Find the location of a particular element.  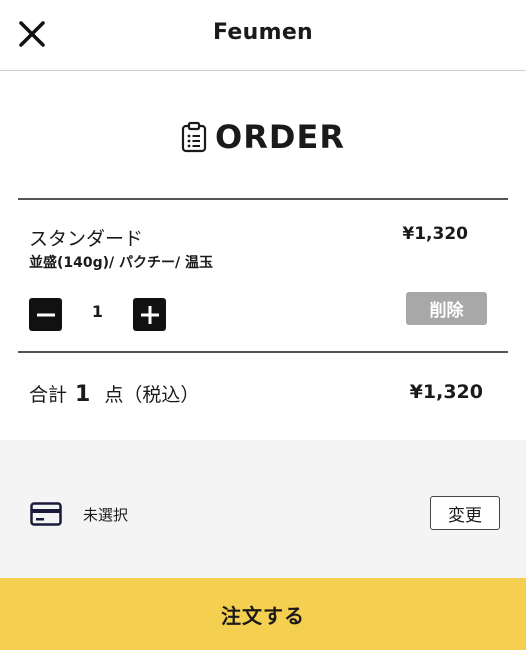

item-options: 並盛(140g)/ パクチー/ 温玉 is located at coordinates (121, 263).